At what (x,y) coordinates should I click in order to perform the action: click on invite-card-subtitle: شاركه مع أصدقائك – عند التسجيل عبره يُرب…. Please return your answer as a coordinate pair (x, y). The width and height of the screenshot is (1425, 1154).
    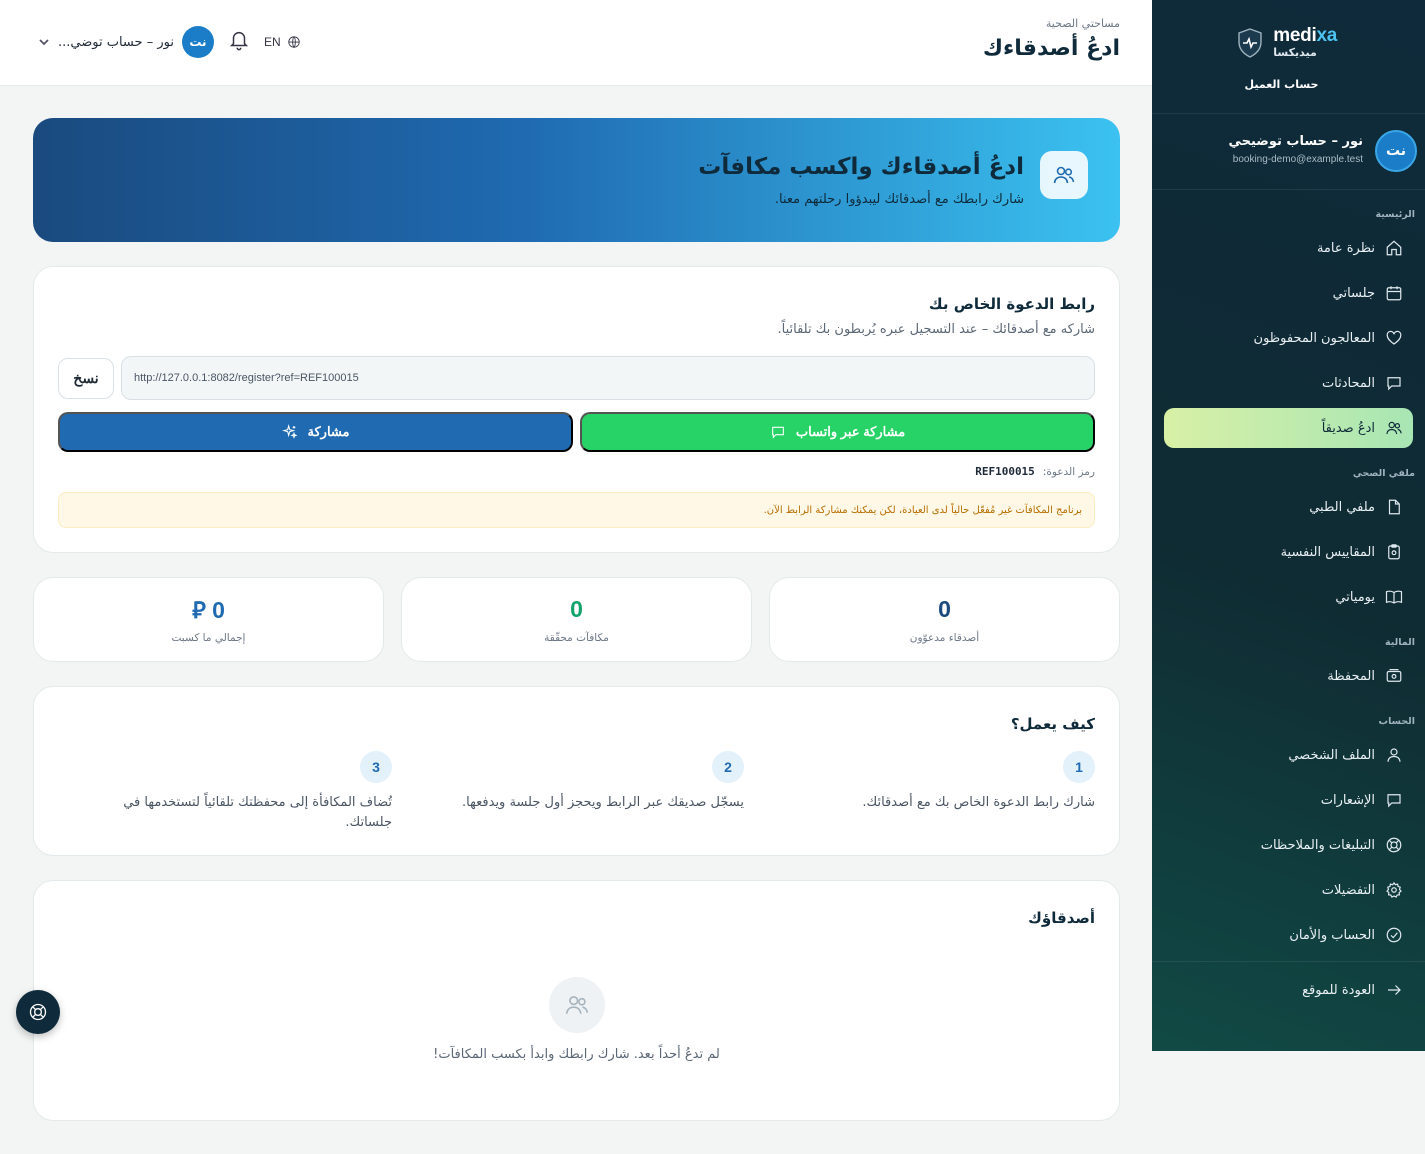
    Looking at the image, I should click on (936, 329).